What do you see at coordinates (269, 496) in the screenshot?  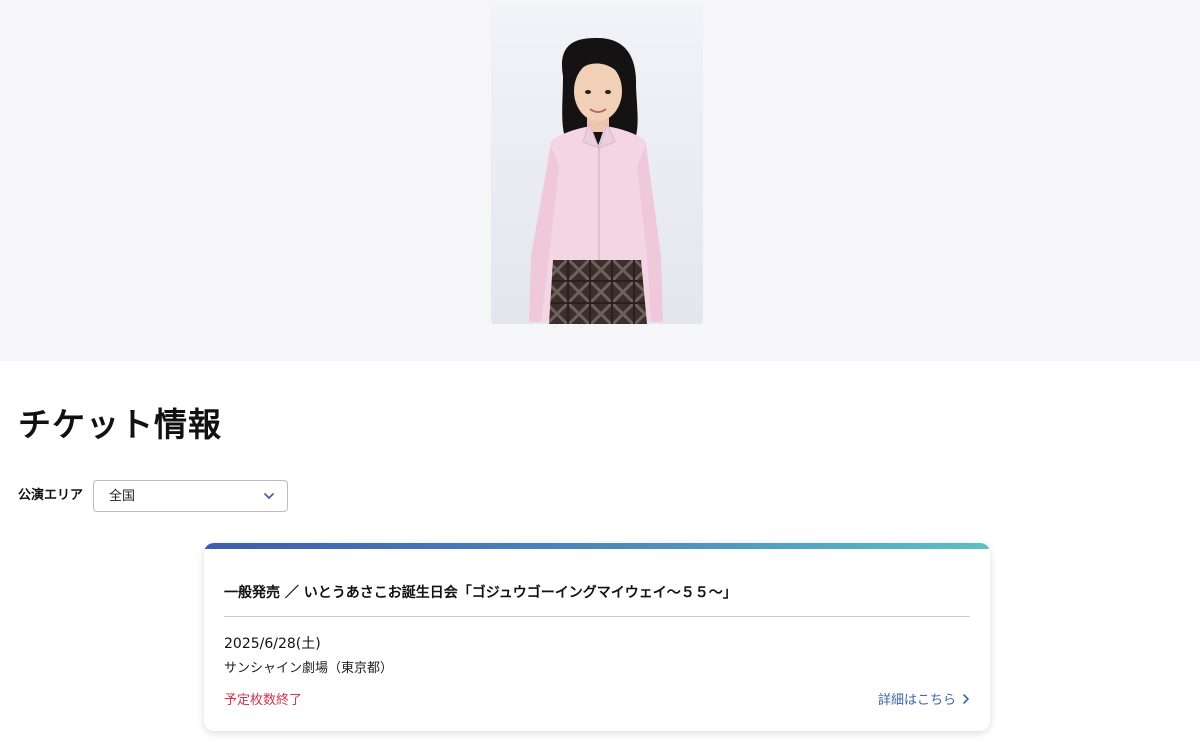 I see `chevron-down-icon` at bounding box center [269, 496].